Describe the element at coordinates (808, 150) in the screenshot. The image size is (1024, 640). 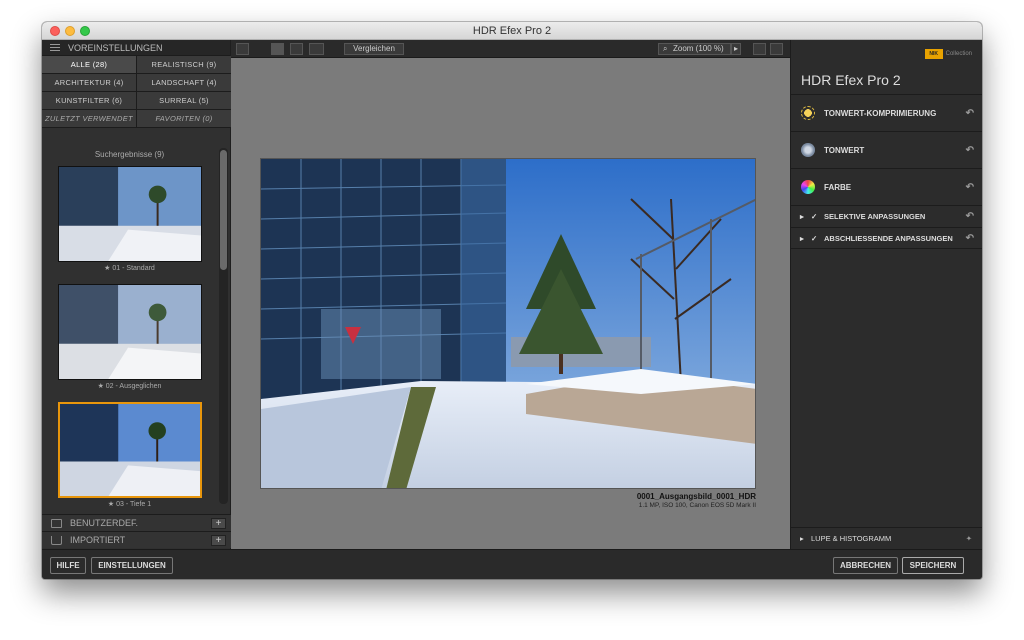
I see `tonality-icon` at that location.